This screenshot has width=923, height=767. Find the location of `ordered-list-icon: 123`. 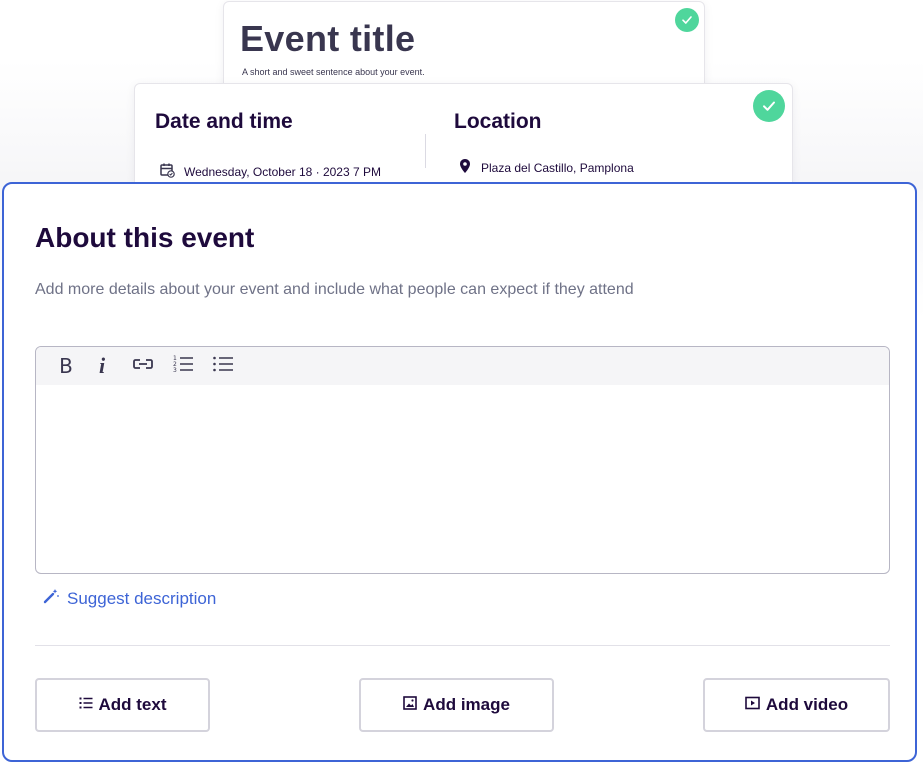

ordered-list-icon: 123 is located at coordinates (183, 366).